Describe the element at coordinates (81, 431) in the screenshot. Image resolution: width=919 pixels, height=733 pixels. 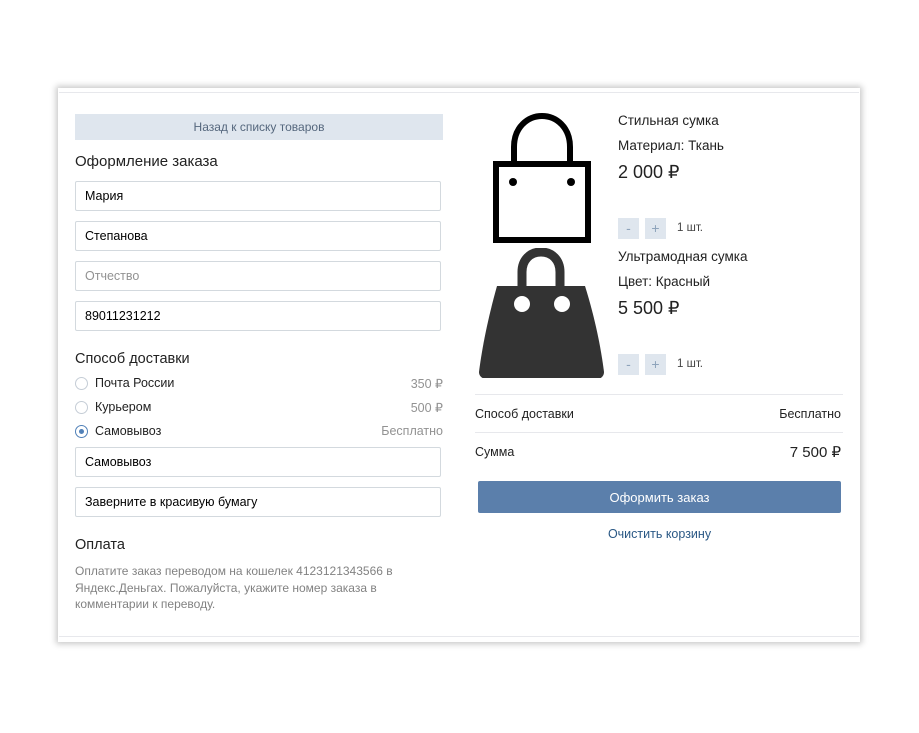
I see `radio-button-selected` at that location.